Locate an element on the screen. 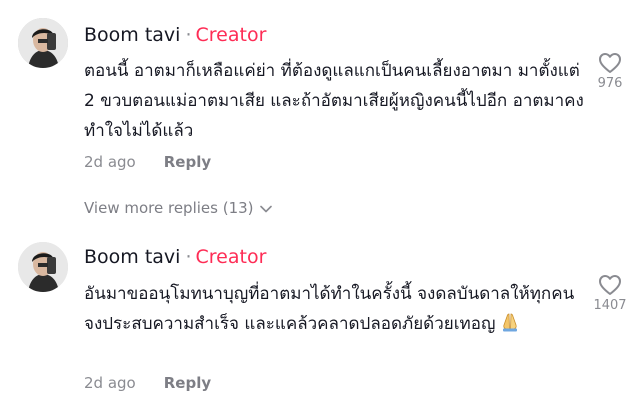 The height and width of the screenshot is (418, 640). view-more-replies-button: View more replies (13) is located at coordinates (178, 208).